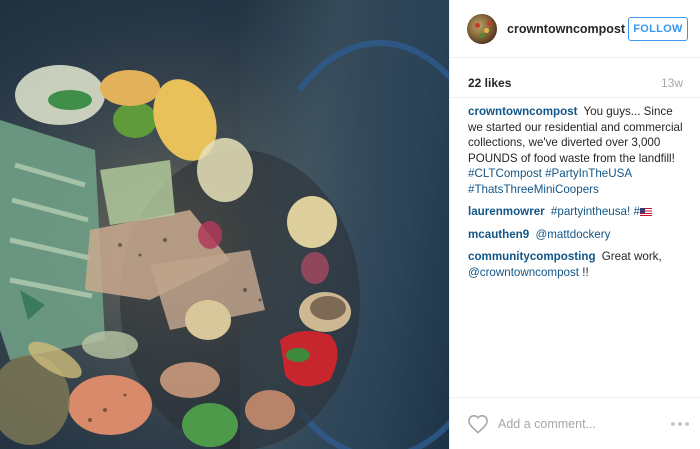 This screenshot has width=700, height=449. I want to click on comment-username: mcauthen9, so click(498, 234).